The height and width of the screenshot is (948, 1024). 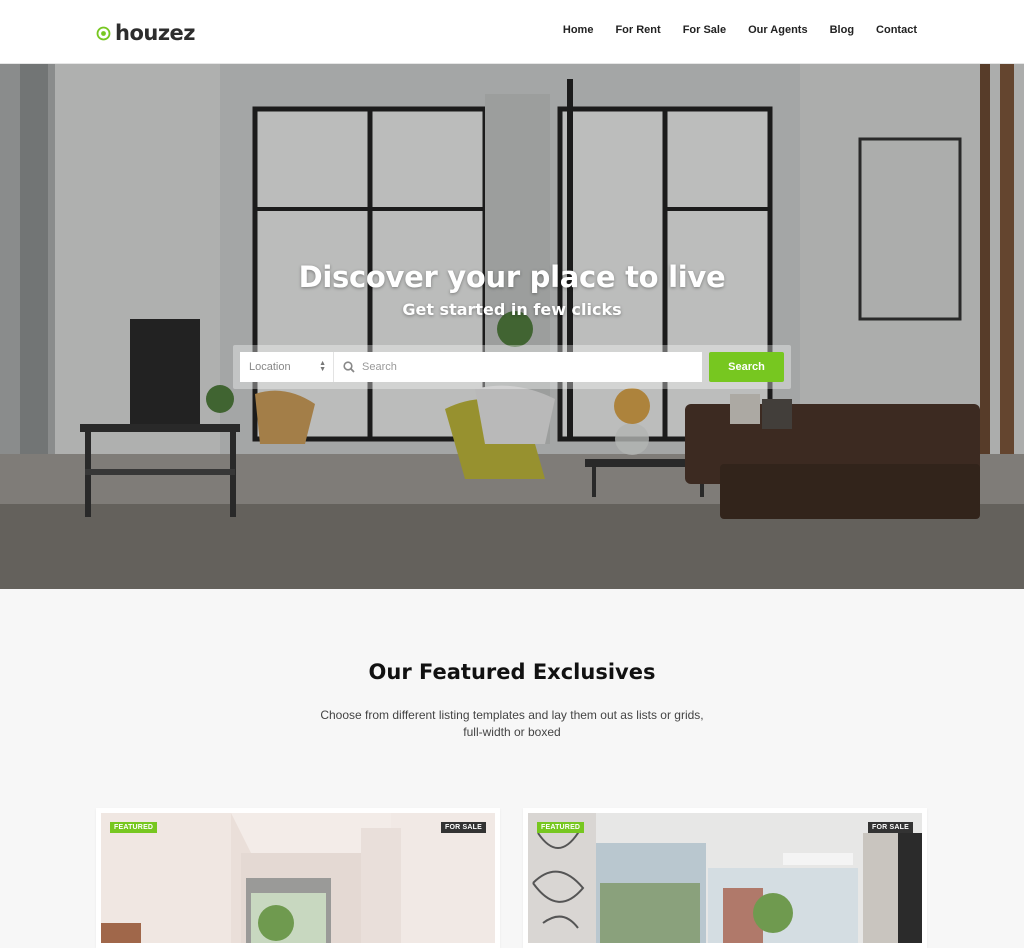 What do you see at coordinates (704, 30) in the screenshot?
I see `nav-for-sale: For Sale` at bounding box center [704, 30].